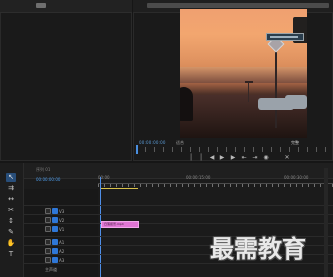 The height and width of the screenshot is (277, 333). What do you see at coordinates (11, 177) in the screenshot?
I see `selection-tool-icon: ↖` at bounding box center [11, 177].